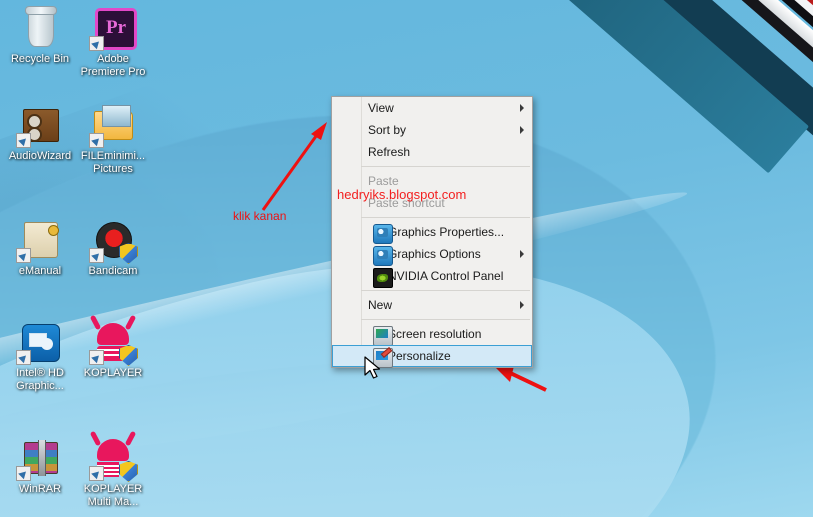  What do you see at coordinates (432, 305) in the screenshot?
I see `context-menu-item: New` at bounding box center [432, 305].